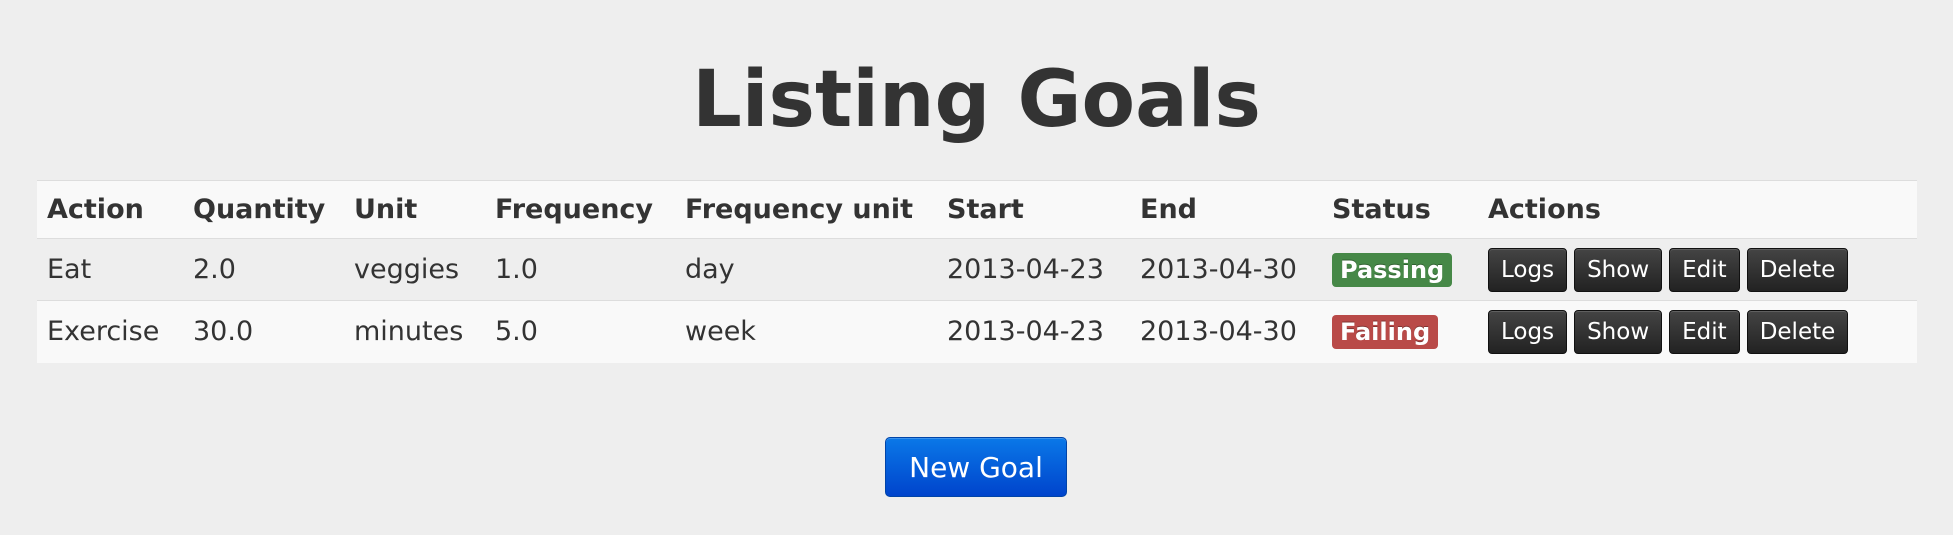  What do you see at coordinates (516, 332) in the screenshot?
I see `cell-frequency: 5.0` at bounding box center [516, 332].